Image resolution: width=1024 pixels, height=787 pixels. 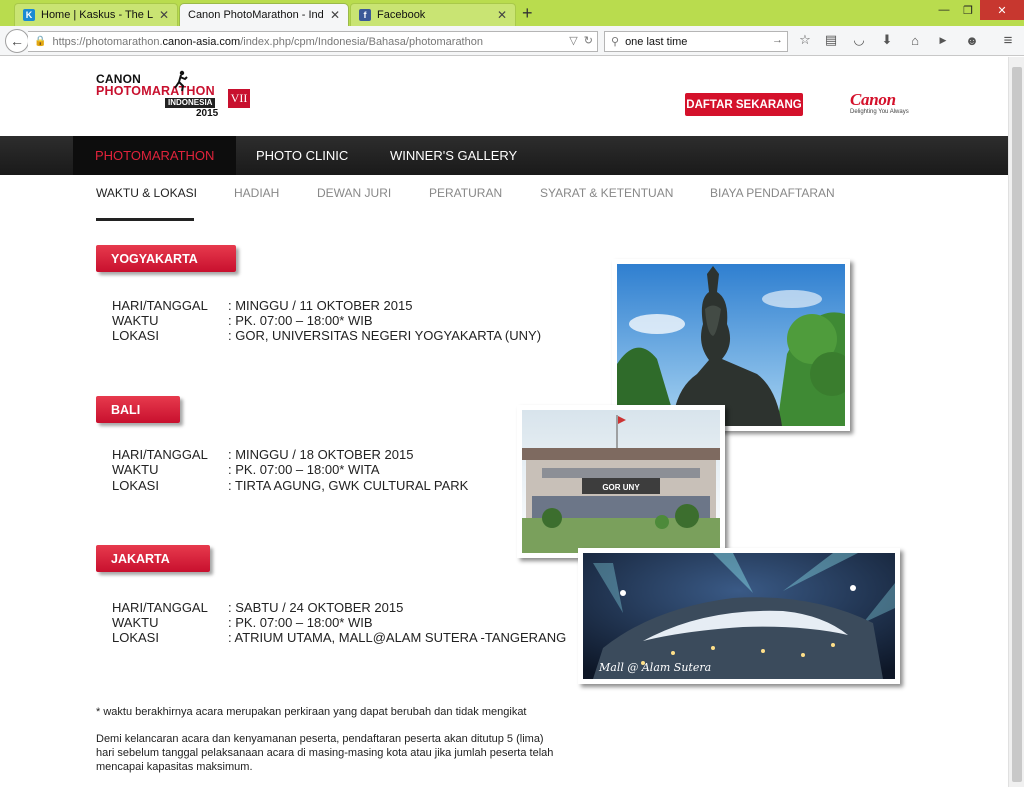 What do you see at coordinates (239, 98) in the screenshot?
I see `logo-badge: VII` at bounding box center [239, 98].